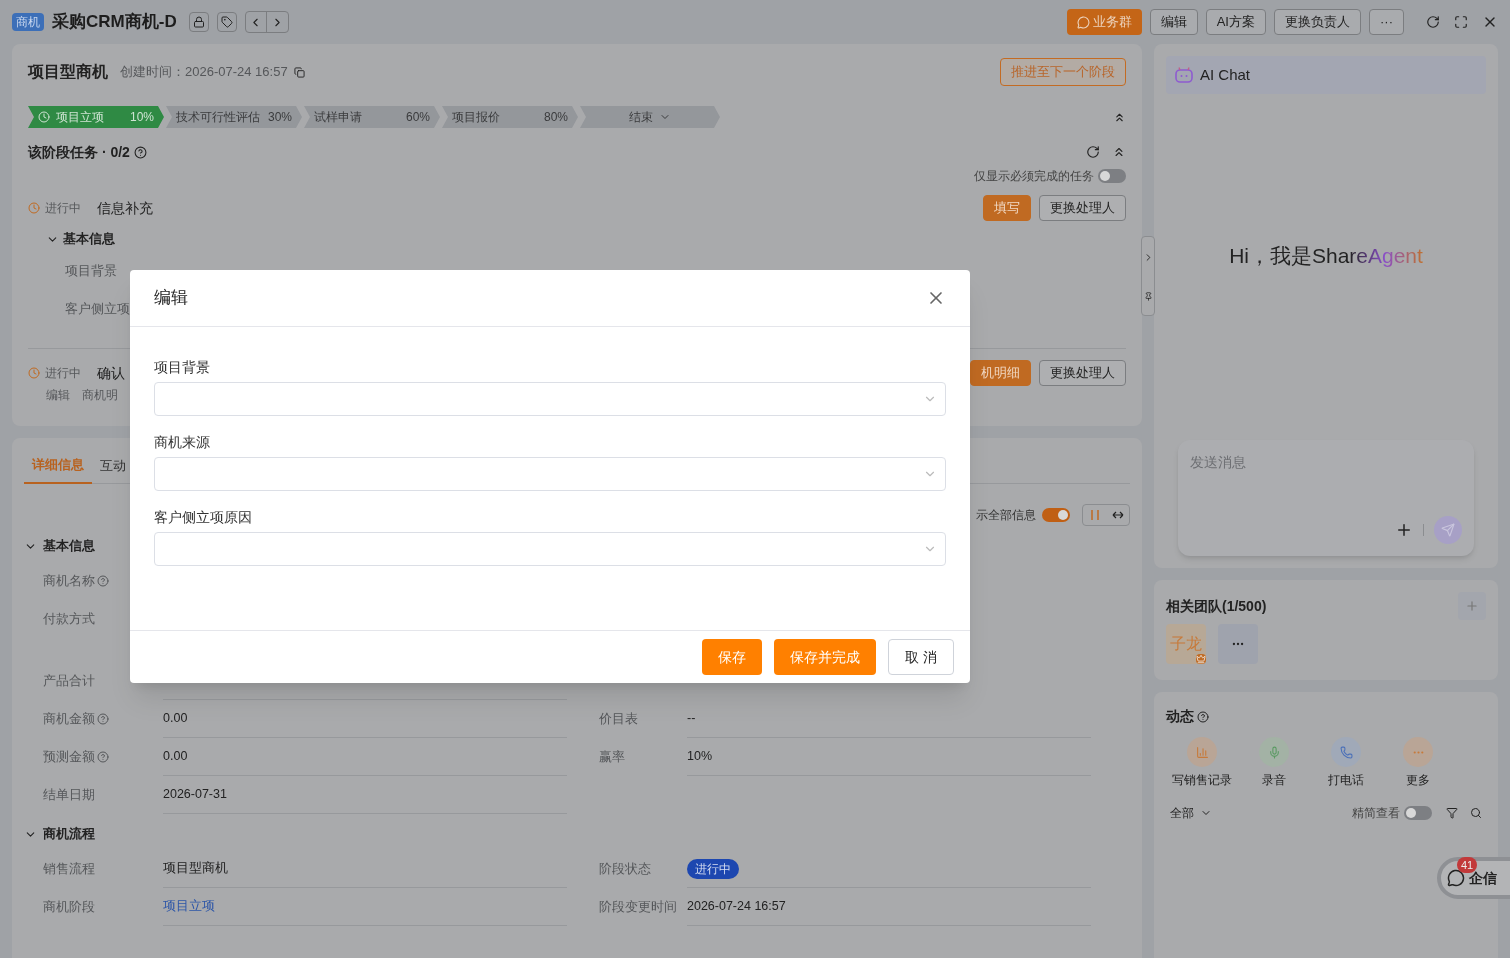 This screenshot has width=1510, height=958. What do you see at coordinates (700, 757) in the screenshot?
I see `field-value: 10%` at bounding box center [700, 757].